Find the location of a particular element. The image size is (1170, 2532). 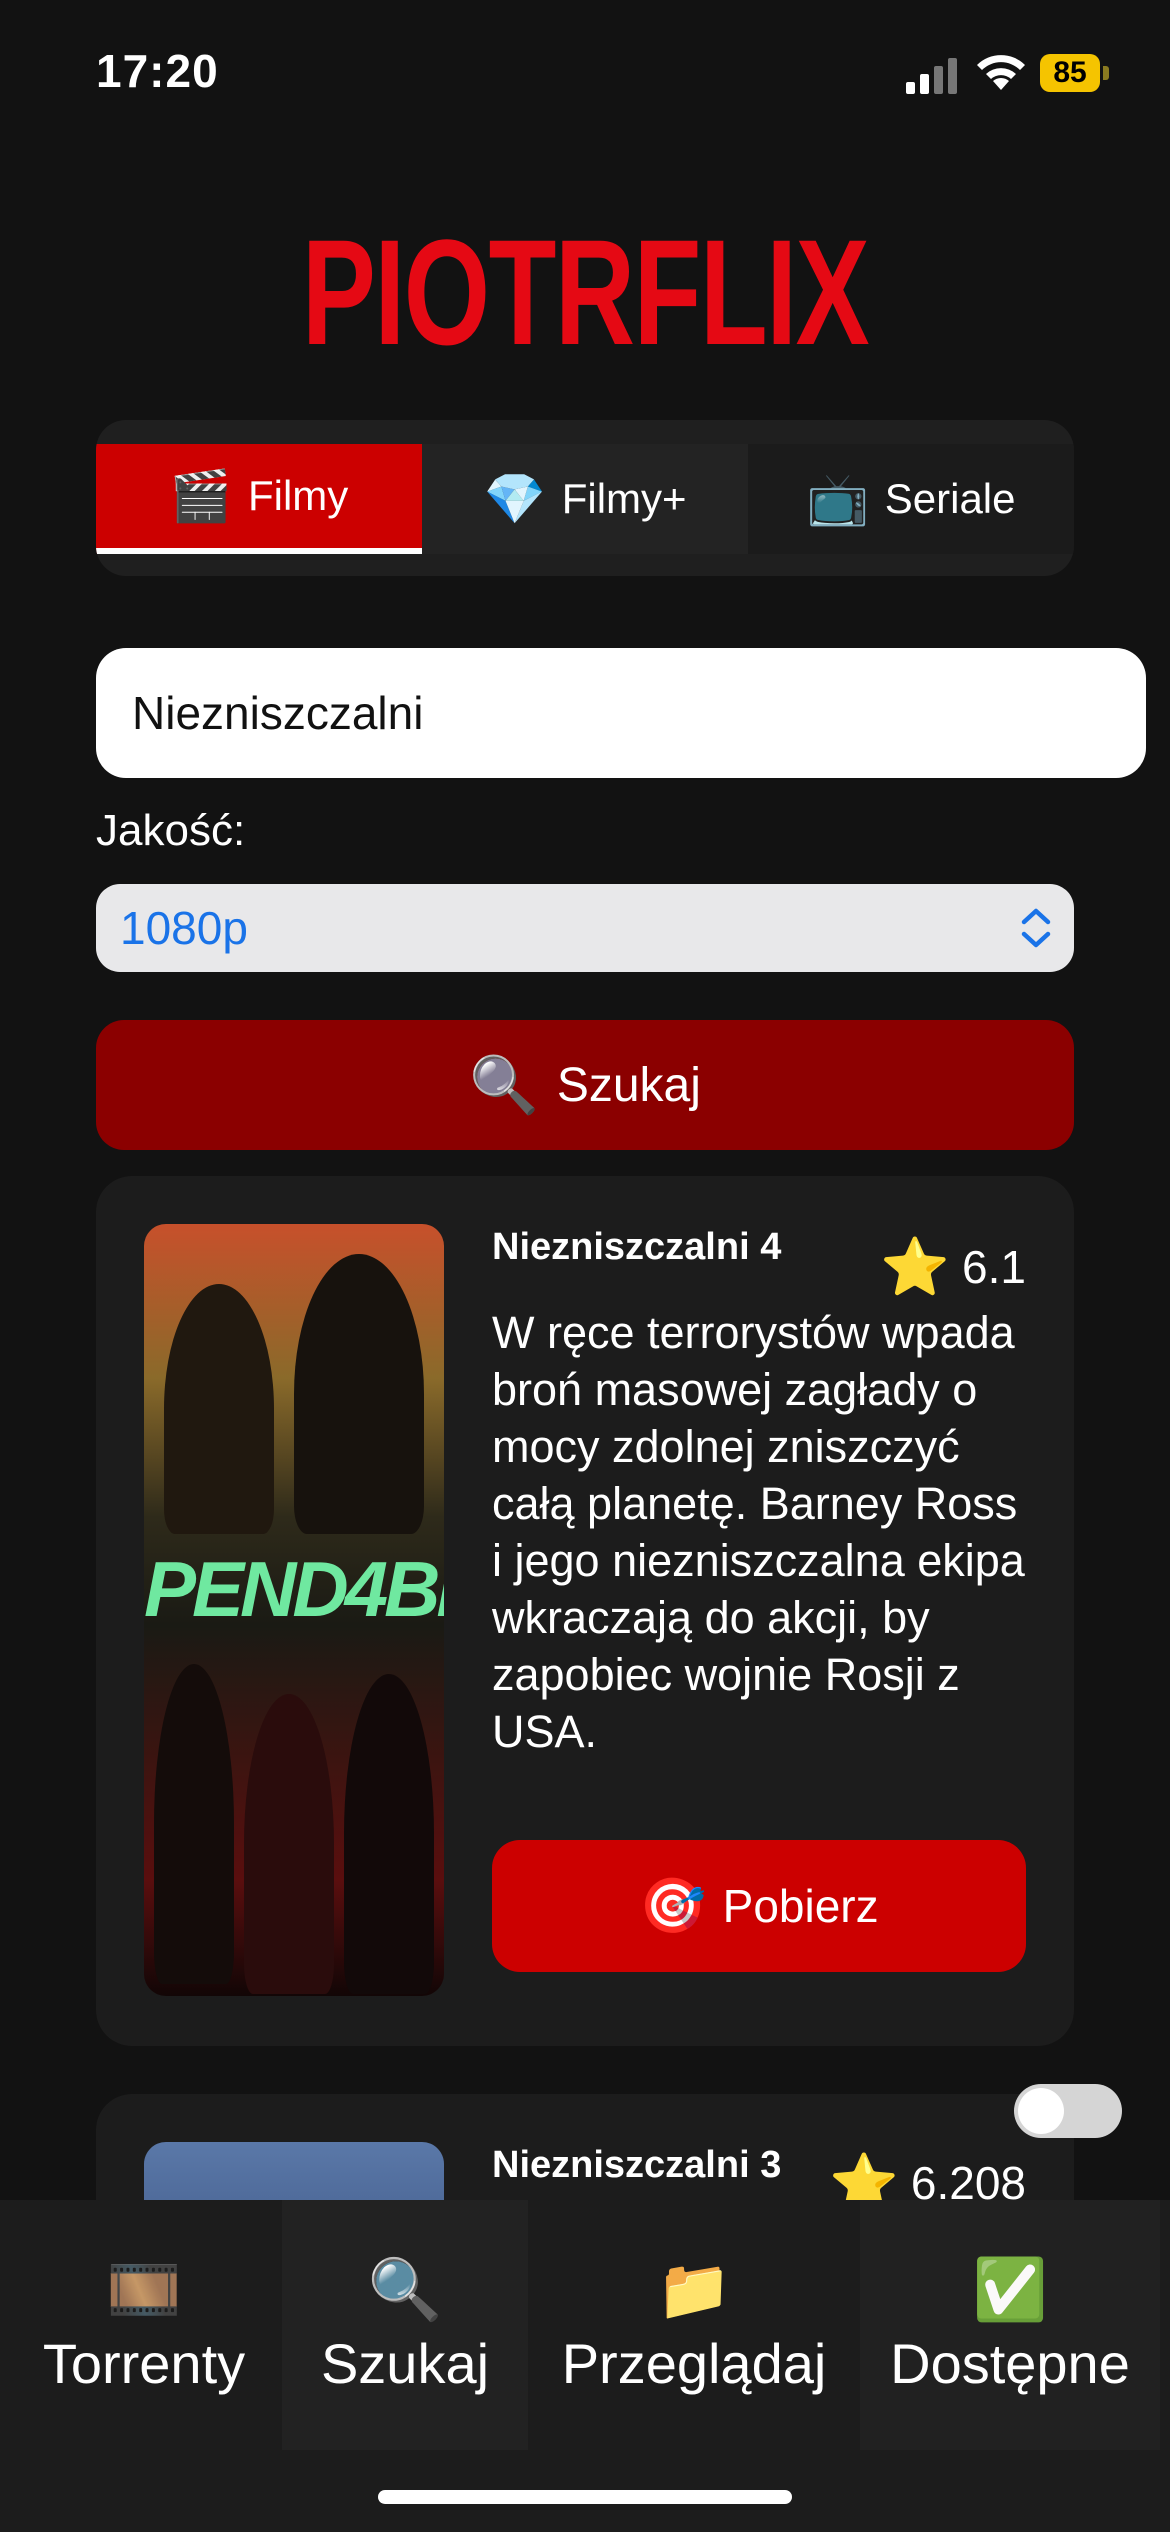

quality-label: Jakość: is located at coordinates (171, 830).